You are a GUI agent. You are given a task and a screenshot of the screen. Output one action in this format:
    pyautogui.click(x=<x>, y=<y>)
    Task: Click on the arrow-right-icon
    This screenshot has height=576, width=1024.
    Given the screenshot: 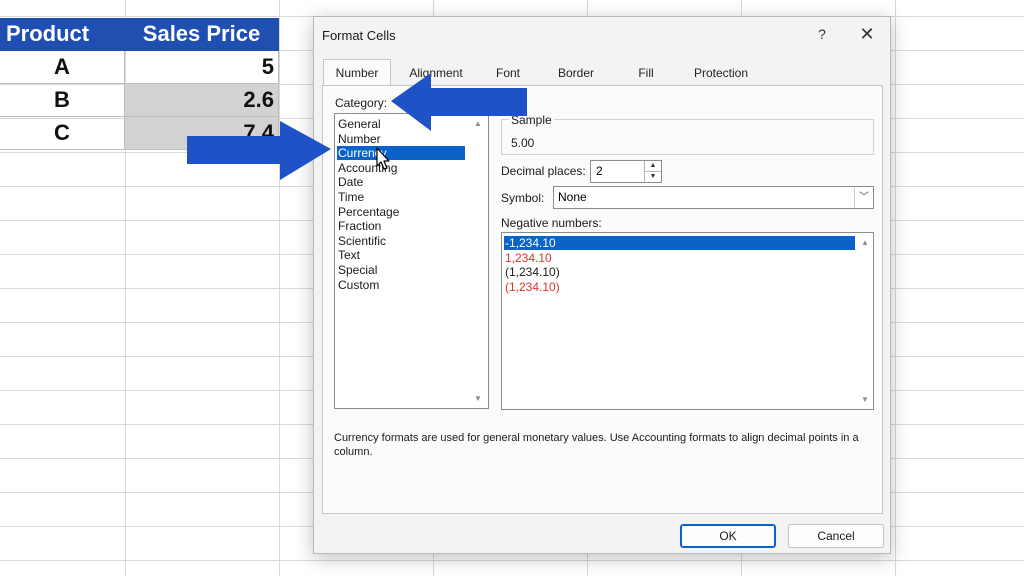 What is the action you would take?
    pyautogui.click(x=259, y=150)
    